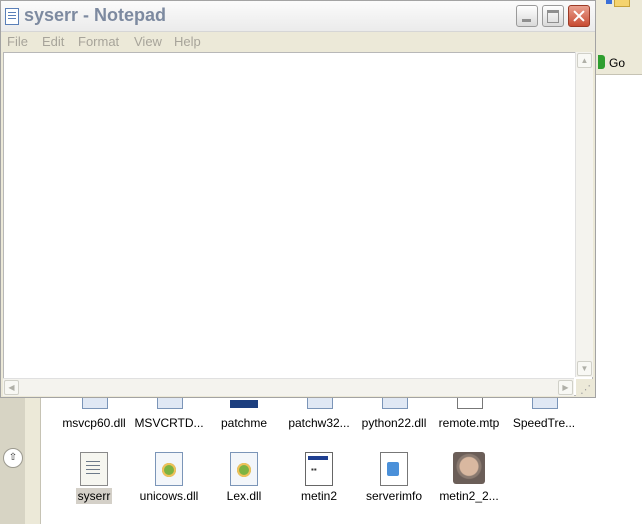 This screenshot has height=524, width=642. What do you see at coordinates (244, 404) in the screenshot?
I see `file-icon-patchme` at bounding box center [244, 404].